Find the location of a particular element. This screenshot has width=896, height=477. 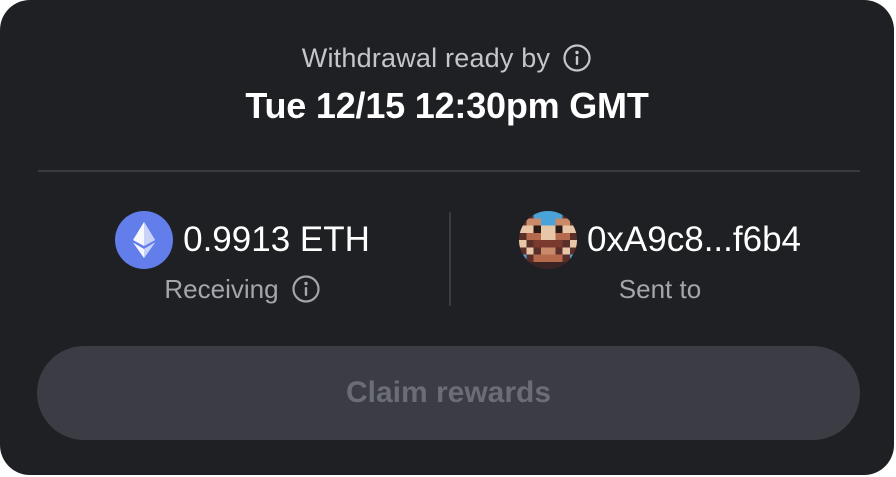

ethereum-icon is located at coordinates (144, 240).